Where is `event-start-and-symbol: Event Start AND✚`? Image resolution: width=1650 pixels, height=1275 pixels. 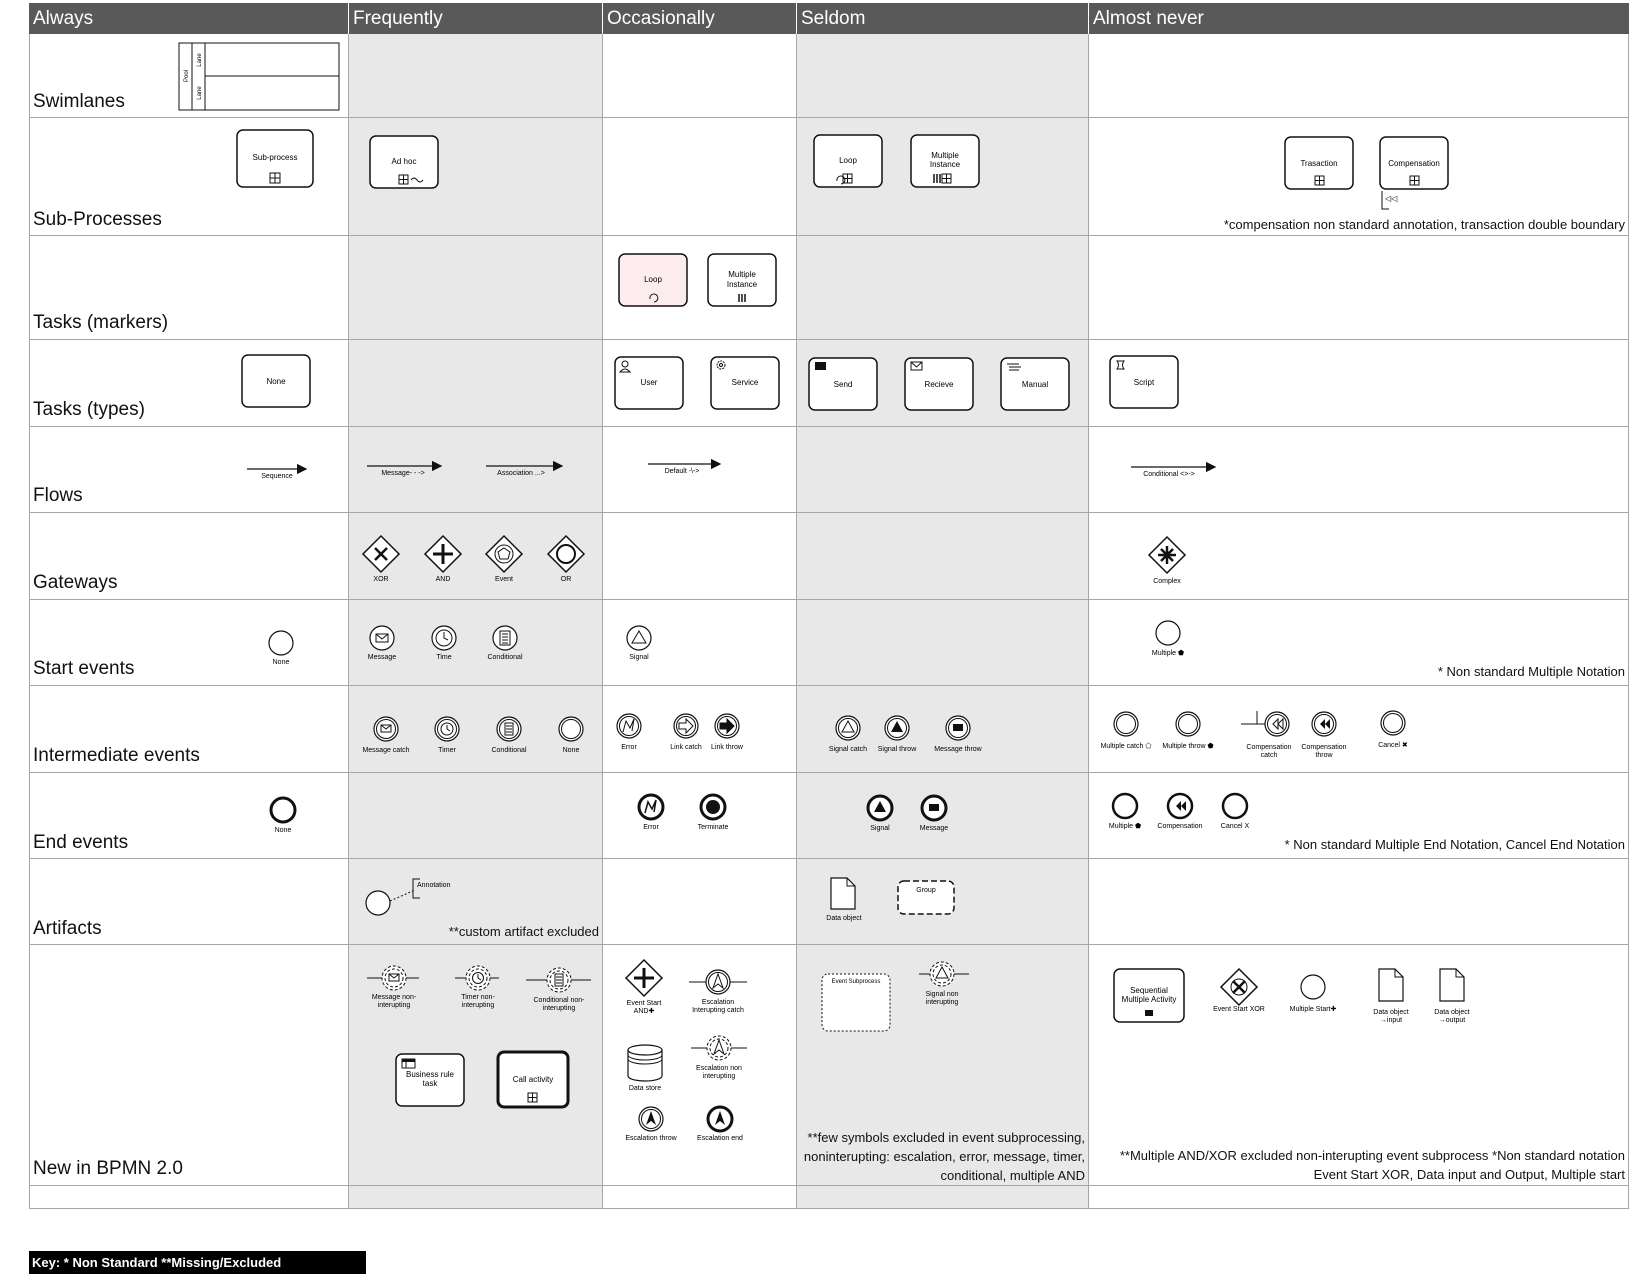 event-start-and-symbol: Event Start AND✚ is located at coordinates (644, 986).